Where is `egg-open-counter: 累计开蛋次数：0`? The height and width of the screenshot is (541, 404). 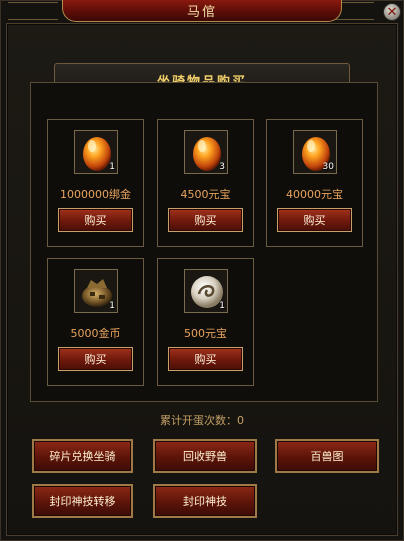 egg-open-counter: 累计开蛋次数：0 is located at coordinates (202, 420).